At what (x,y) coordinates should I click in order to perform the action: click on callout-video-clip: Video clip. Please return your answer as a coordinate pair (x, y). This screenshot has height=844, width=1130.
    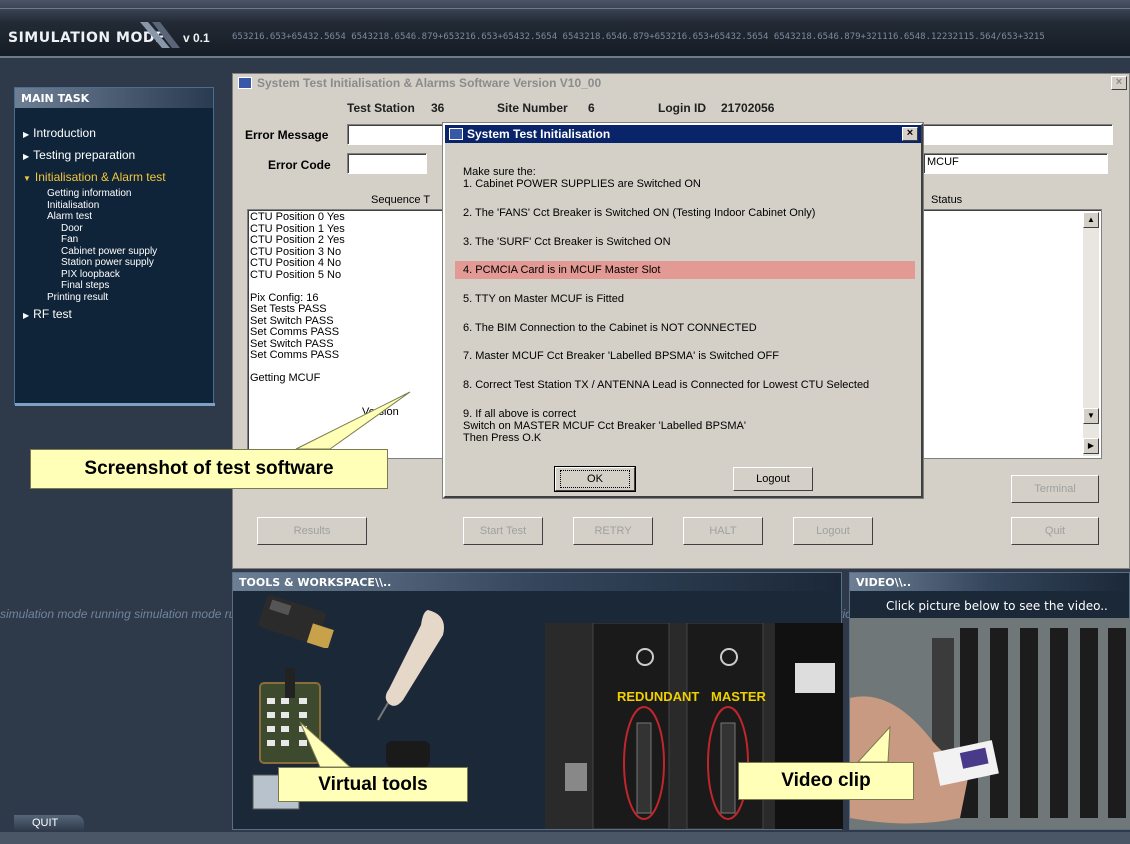
    Looking at the image, I should click on (826, 781).